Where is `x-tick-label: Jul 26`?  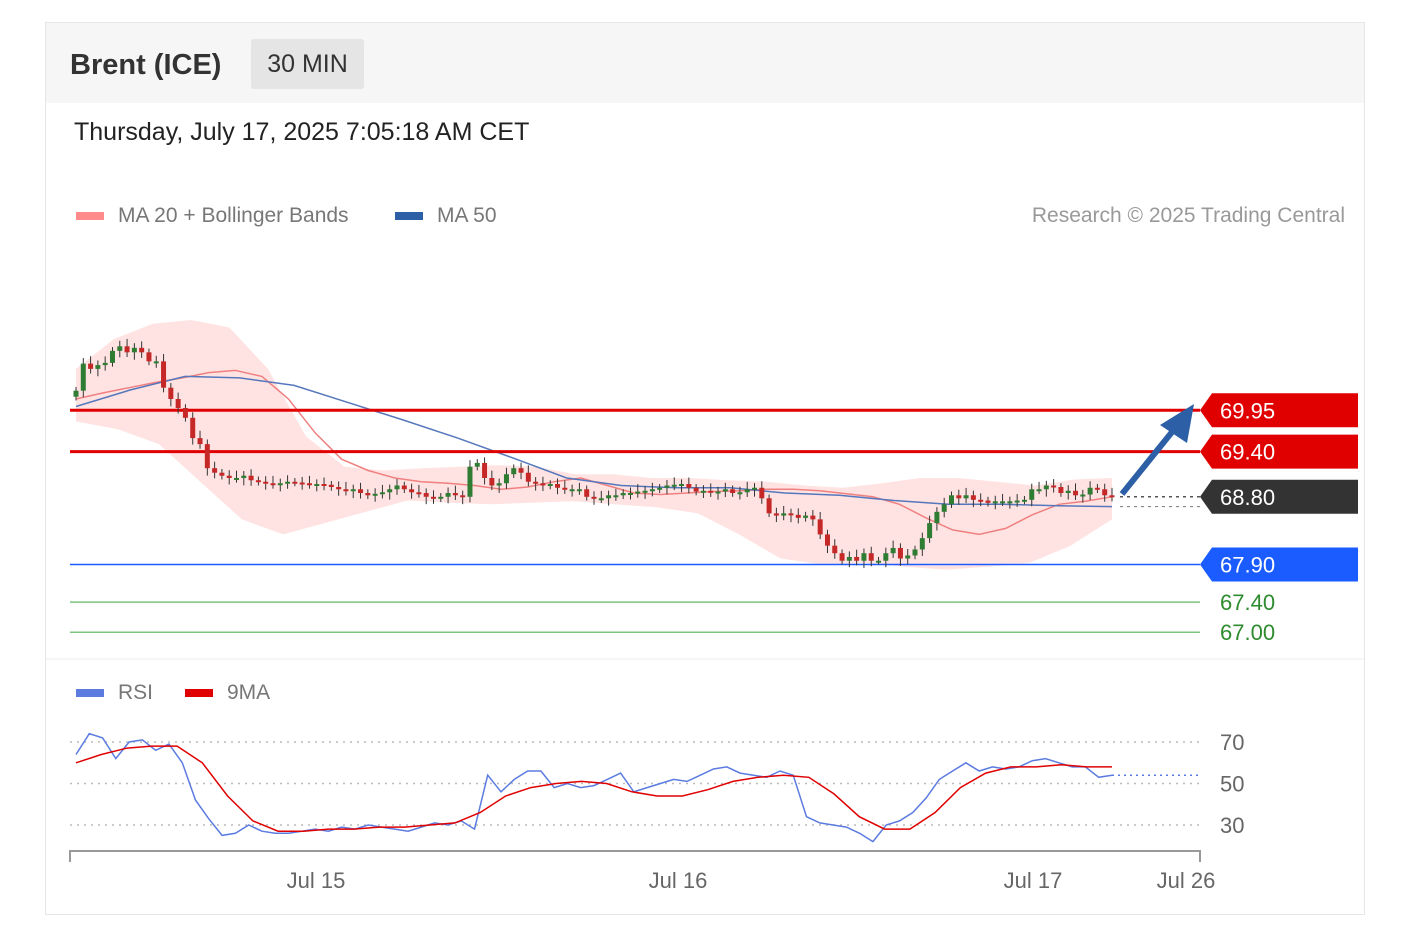 x-tick-label: Jul 26 is located at coordinates (1186, 880).